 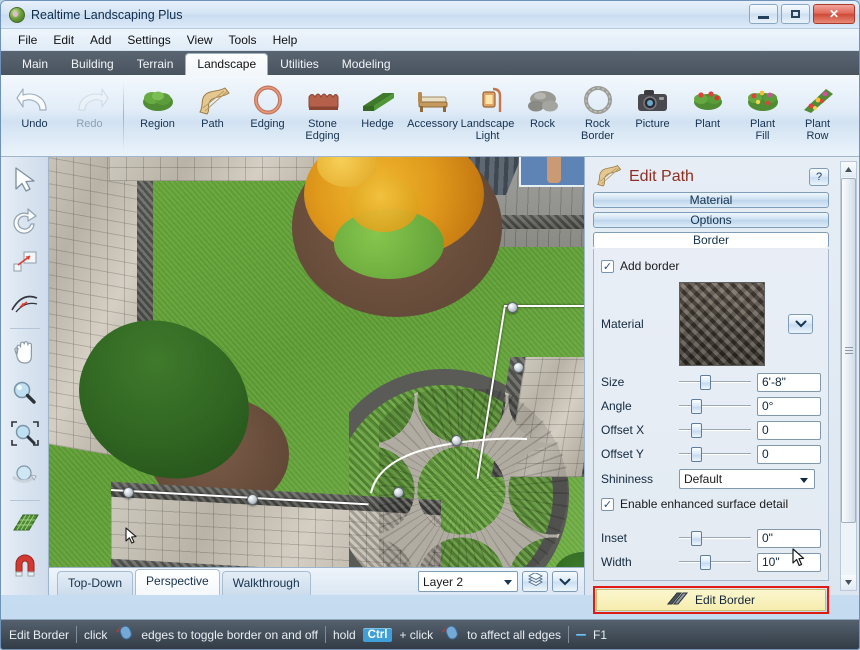 I want to click on menu-item-add: Add, so click(x=100, y=40).